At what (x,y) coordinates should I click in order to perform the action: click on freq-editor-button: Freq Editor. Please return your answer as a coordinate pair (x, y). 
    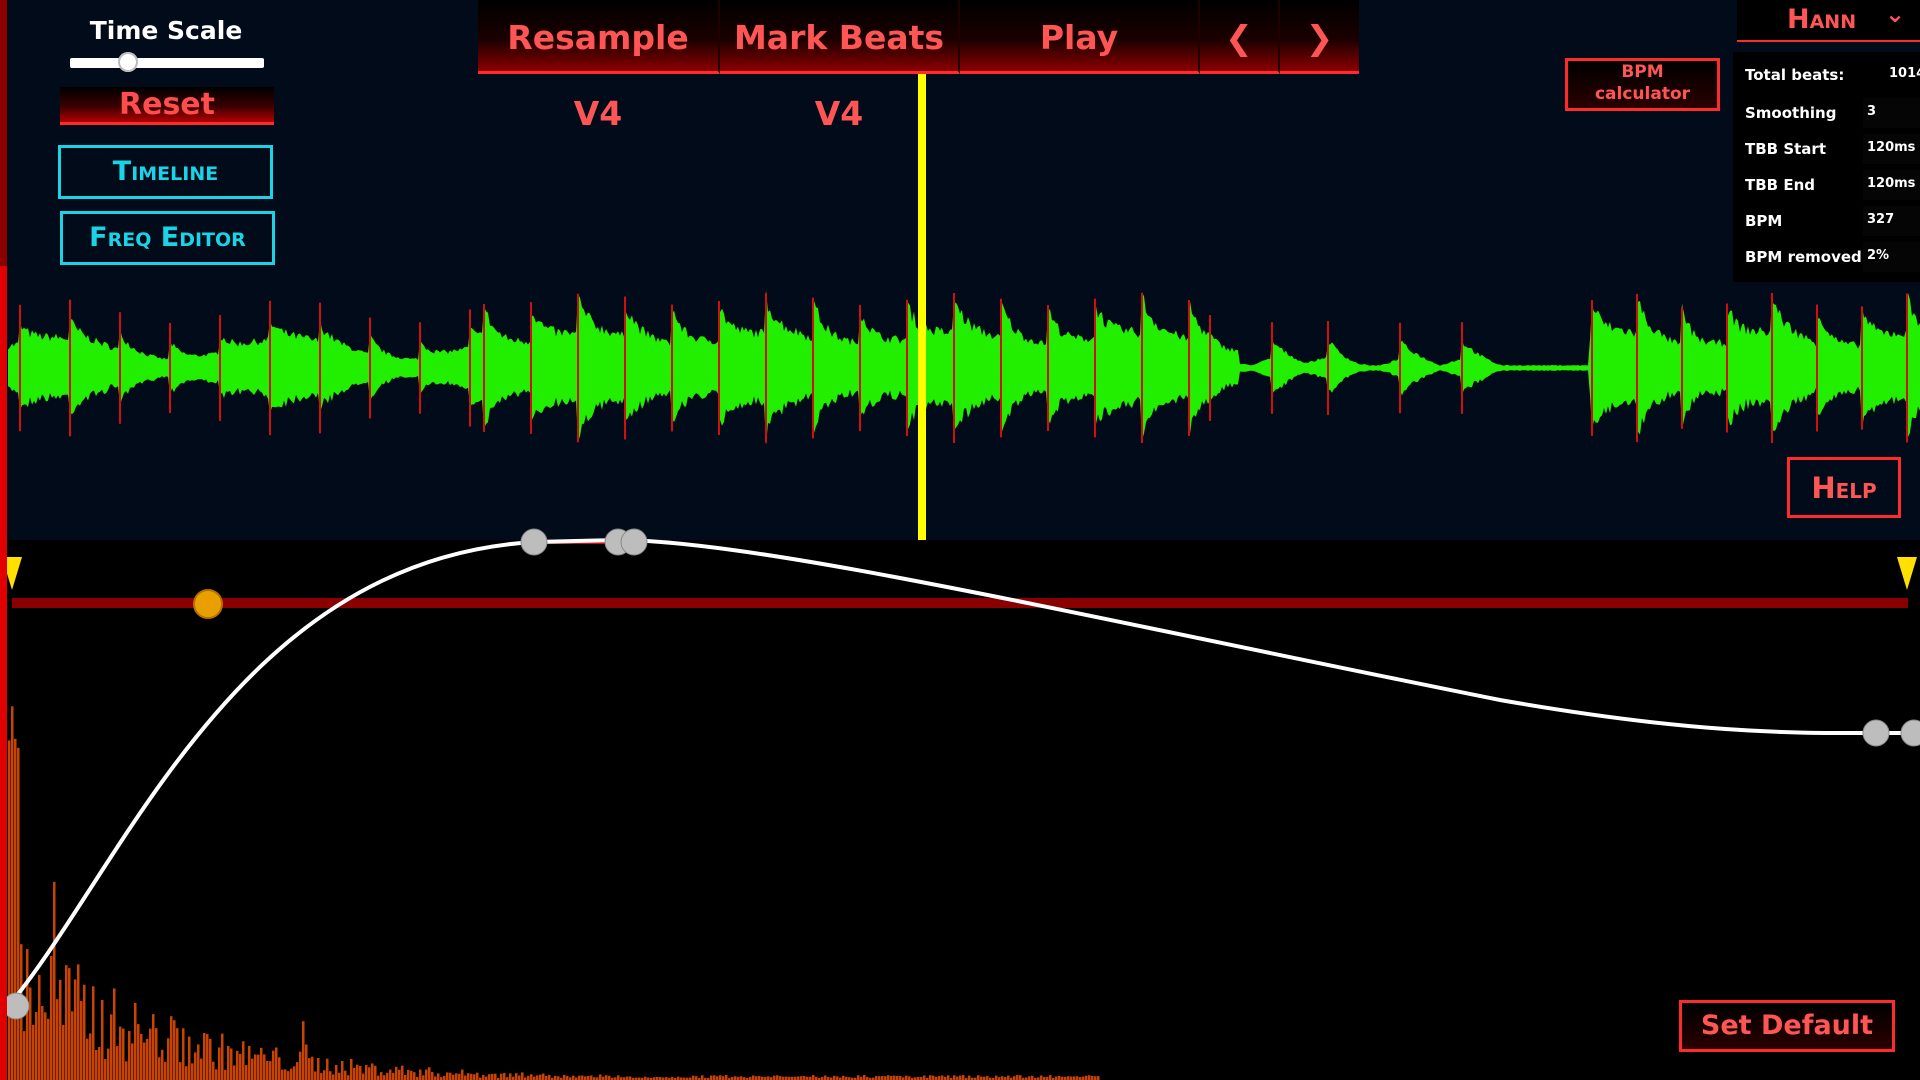
    Looking at the image, I should click on (167, 238).